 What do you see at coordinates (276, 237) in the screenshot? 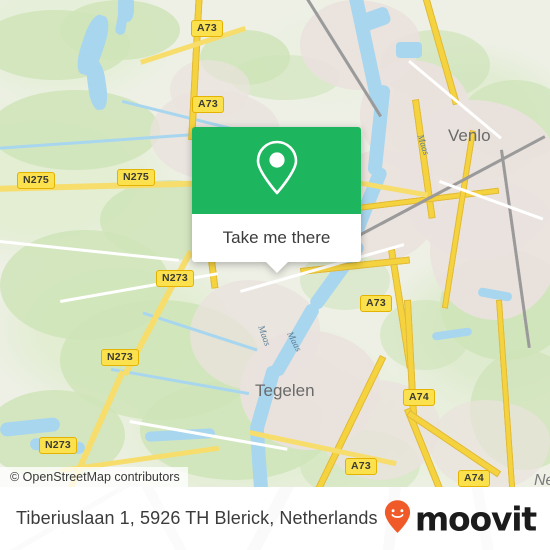
I see `take-me-there-label: Take me there` at bounding box center [276, 237].